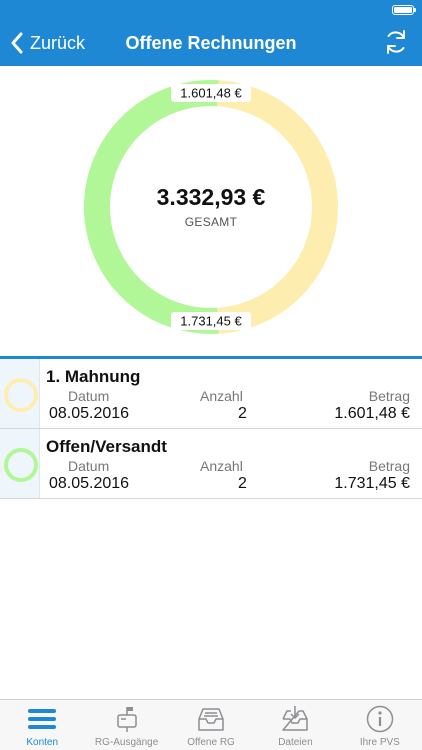  I want to click on menu-icon, so click(42, 719).